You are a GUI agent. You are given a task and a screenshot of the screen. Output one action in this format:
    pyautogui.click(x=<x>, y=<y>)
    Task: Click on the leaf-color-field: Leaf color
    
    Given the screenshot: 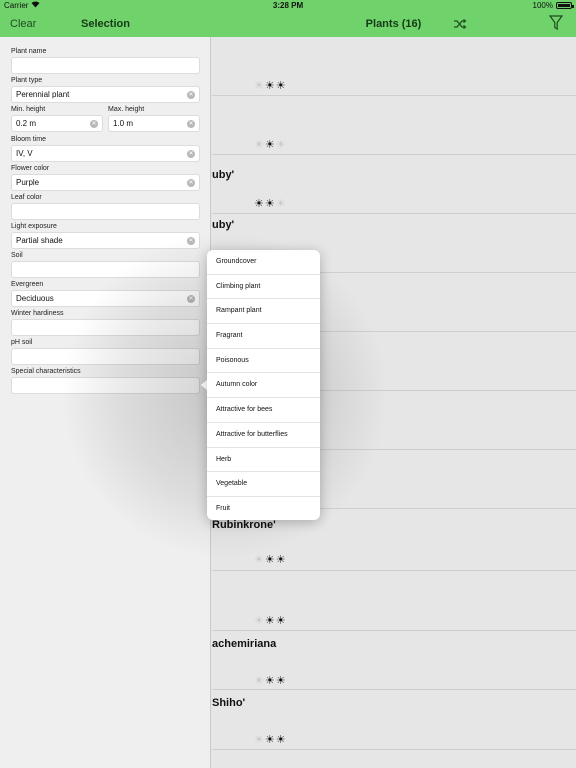 What is the action you would take?
    pyautogui.click(x=105, y=206)
    